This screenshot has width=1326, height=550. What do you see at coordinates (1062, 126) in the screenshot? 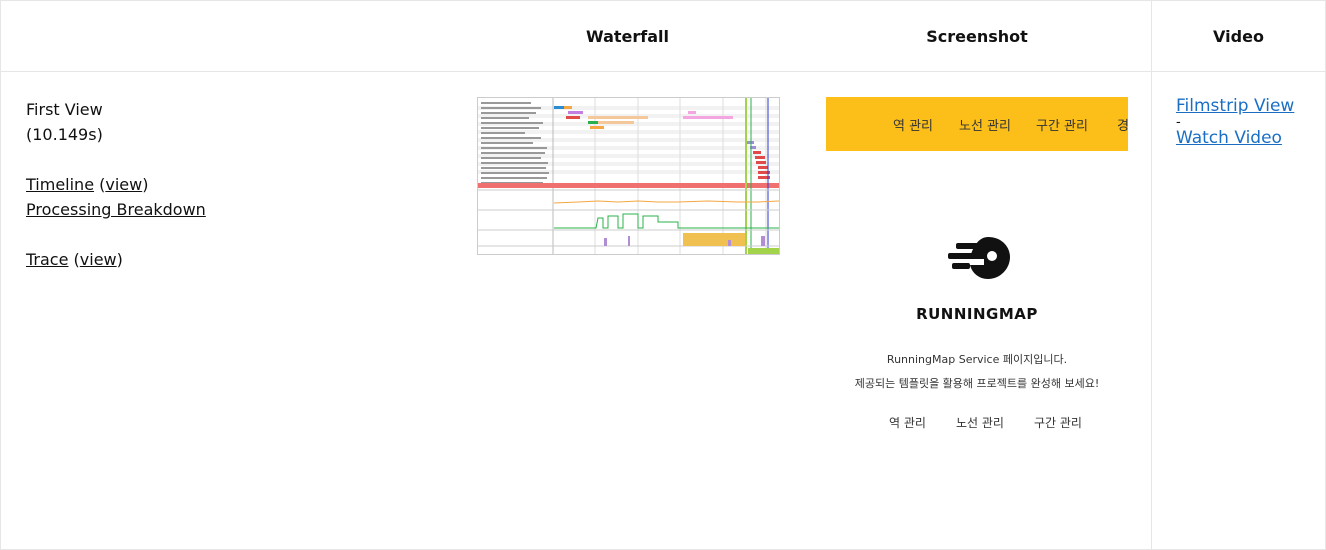
I see `screenshot-nav-item: 구간 관리` at bounding box center [1062, 126].